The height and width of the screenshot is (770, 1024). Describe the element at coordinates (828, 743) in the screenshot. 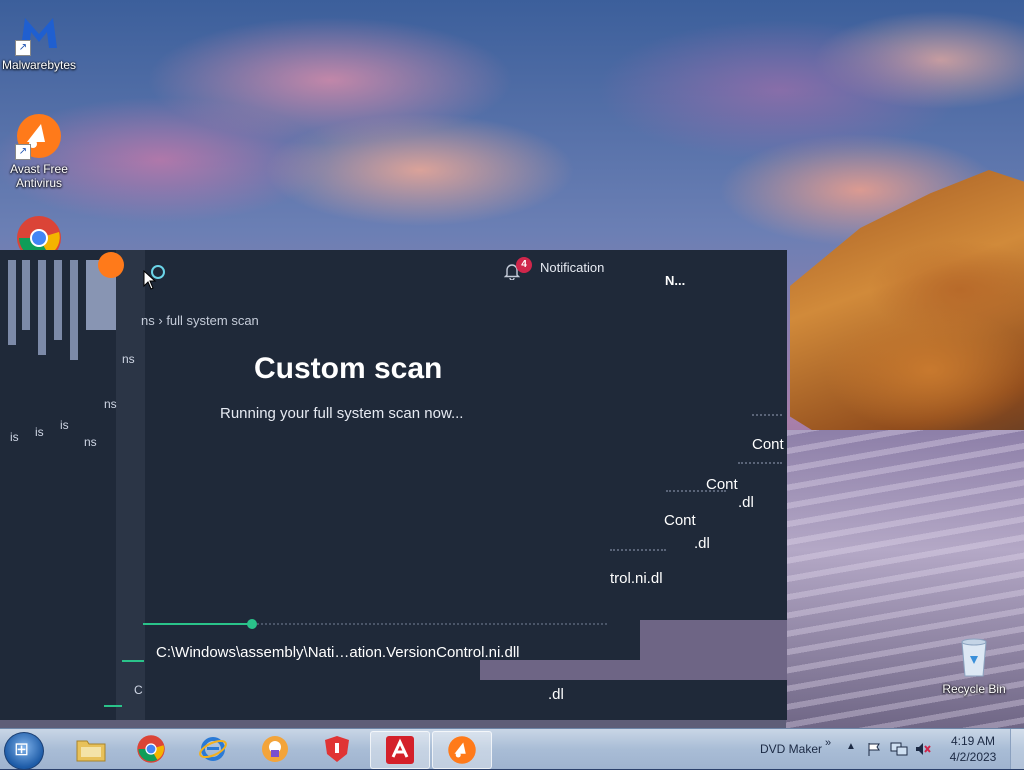

I see `toolbar-expand-icon: »` at that location.